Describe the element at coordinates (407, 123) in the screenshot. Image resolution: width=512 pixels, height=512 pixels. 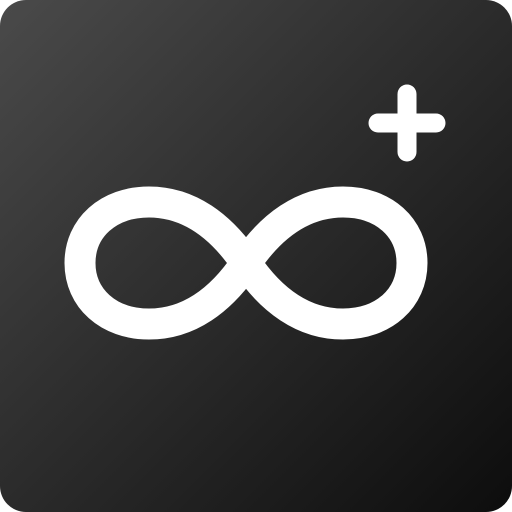
I see `plus-icon` at that location.